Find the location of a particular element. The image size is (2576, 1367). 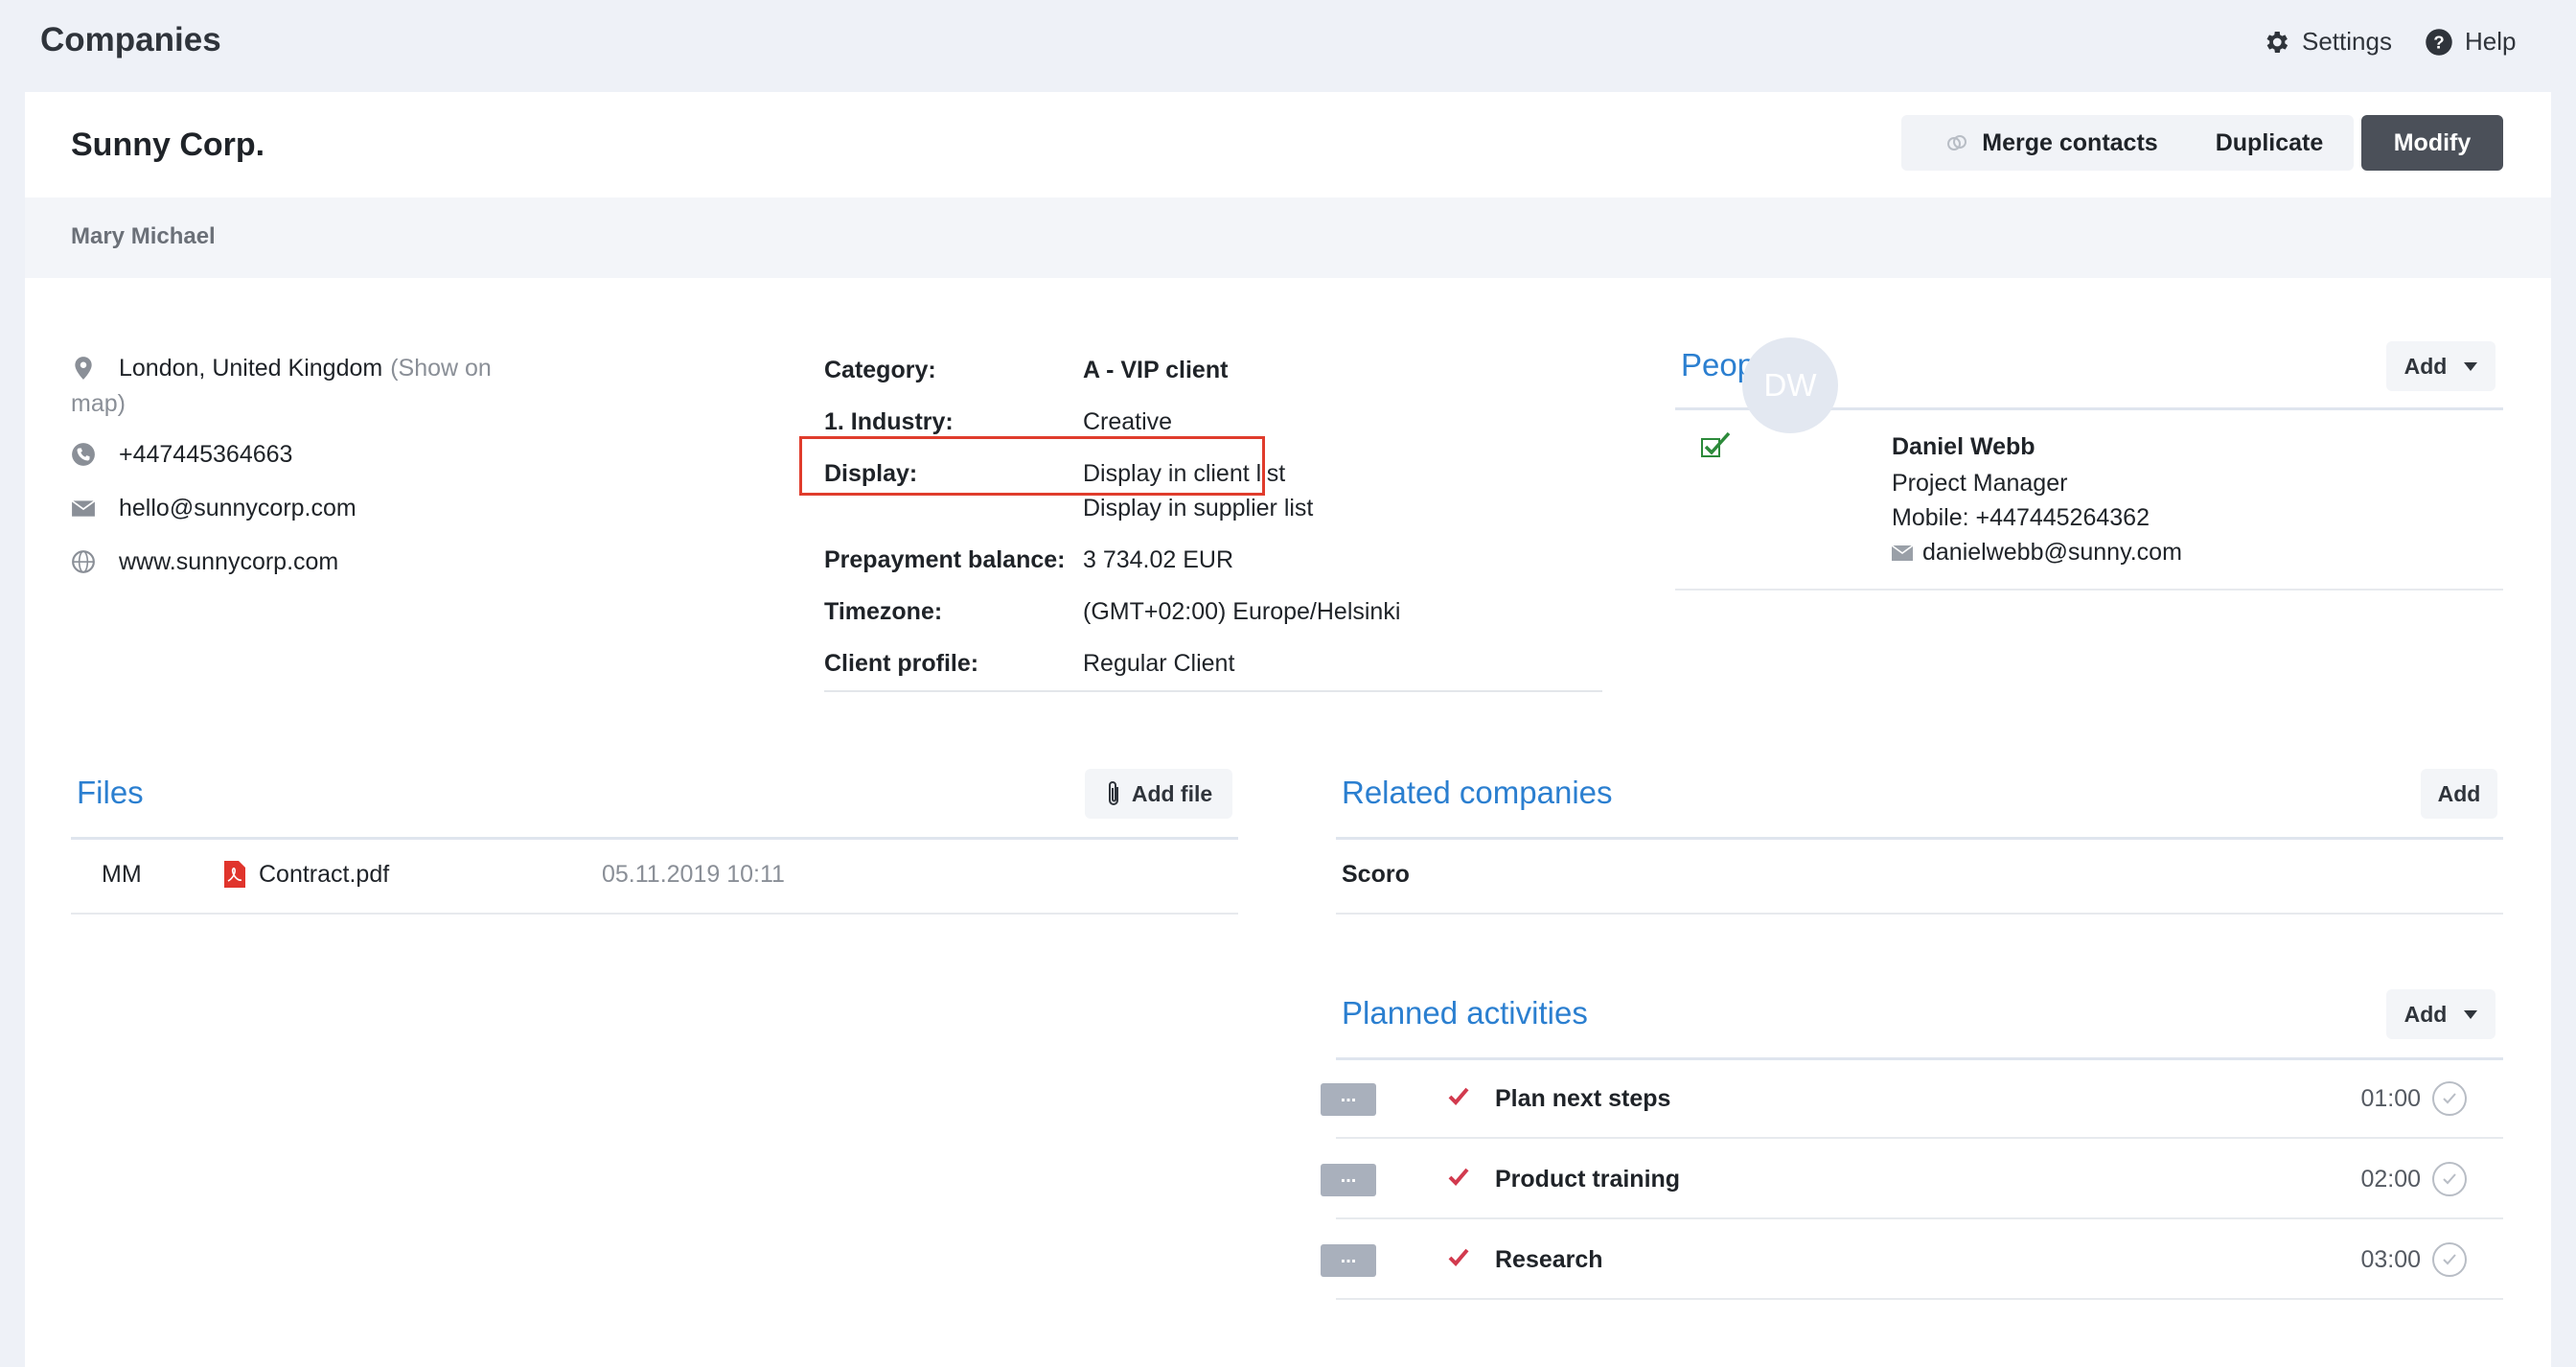

category-label: Category: is located at coordinates (880, 370).